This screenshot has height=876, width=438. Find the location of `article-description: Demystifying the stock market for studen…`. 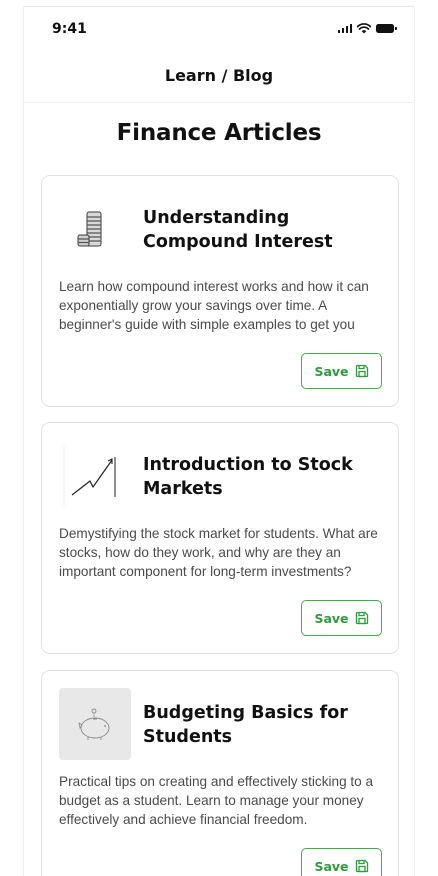

article-description: Demystifying the stock market for studen… is located at coordinates (218, 552).